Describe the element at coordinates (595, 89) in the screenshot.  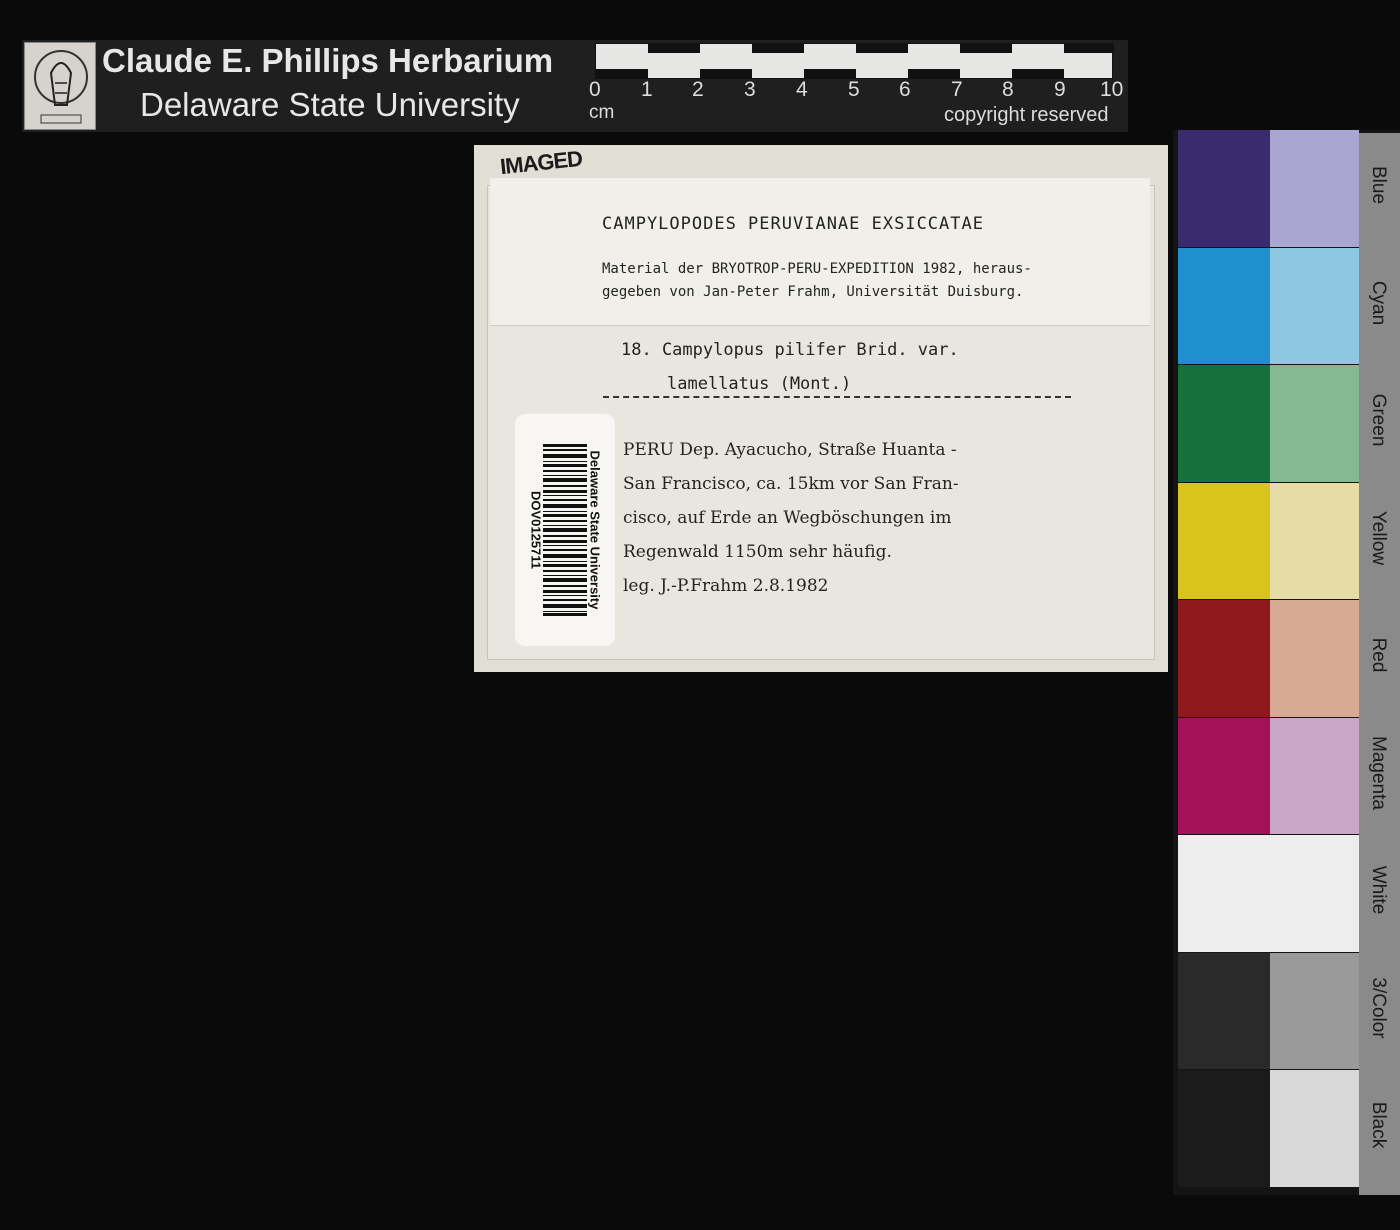
I see `ruler-tick-0: 0` at that location.